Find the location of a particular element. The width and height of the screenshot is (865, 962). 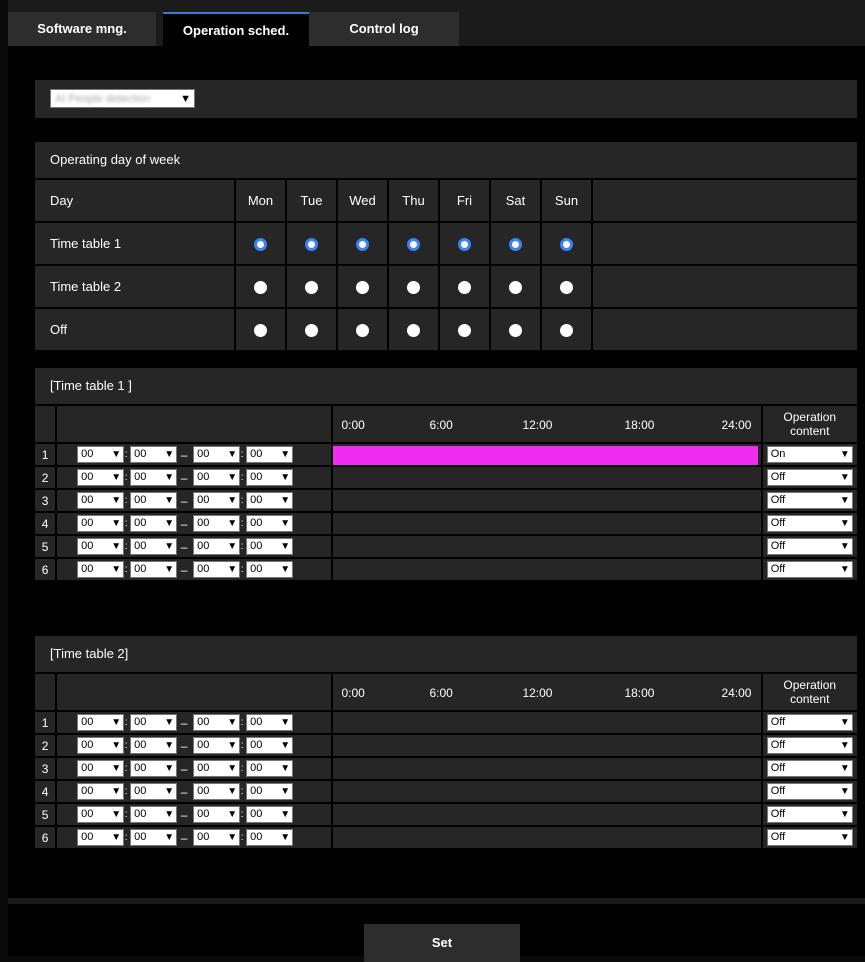

end-hour-select-value: 00 is located at coordinates (203, 722).